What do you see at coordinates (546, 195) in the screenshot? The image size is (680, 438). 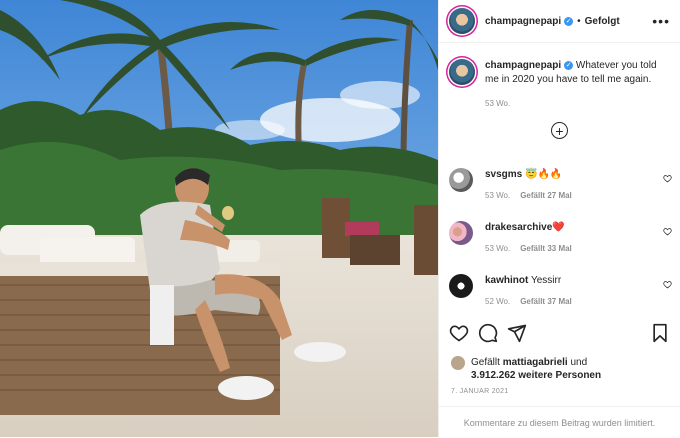 I see `comment-likes: Gefällt 27 Mal` at bounding box center [546, 195].